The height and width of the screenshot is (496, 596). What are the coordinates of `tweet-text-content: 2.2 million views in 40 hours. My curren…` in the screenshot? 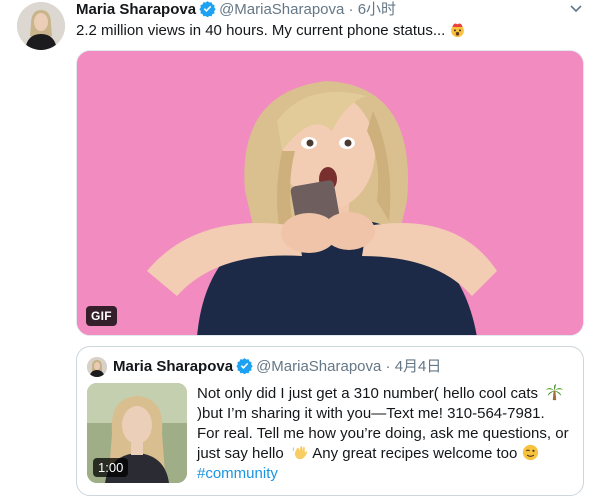 It's located at (261, 30).